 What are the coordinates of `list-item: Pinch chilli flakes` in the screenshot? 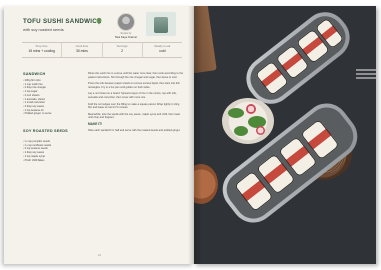 It's located at (54, 161).